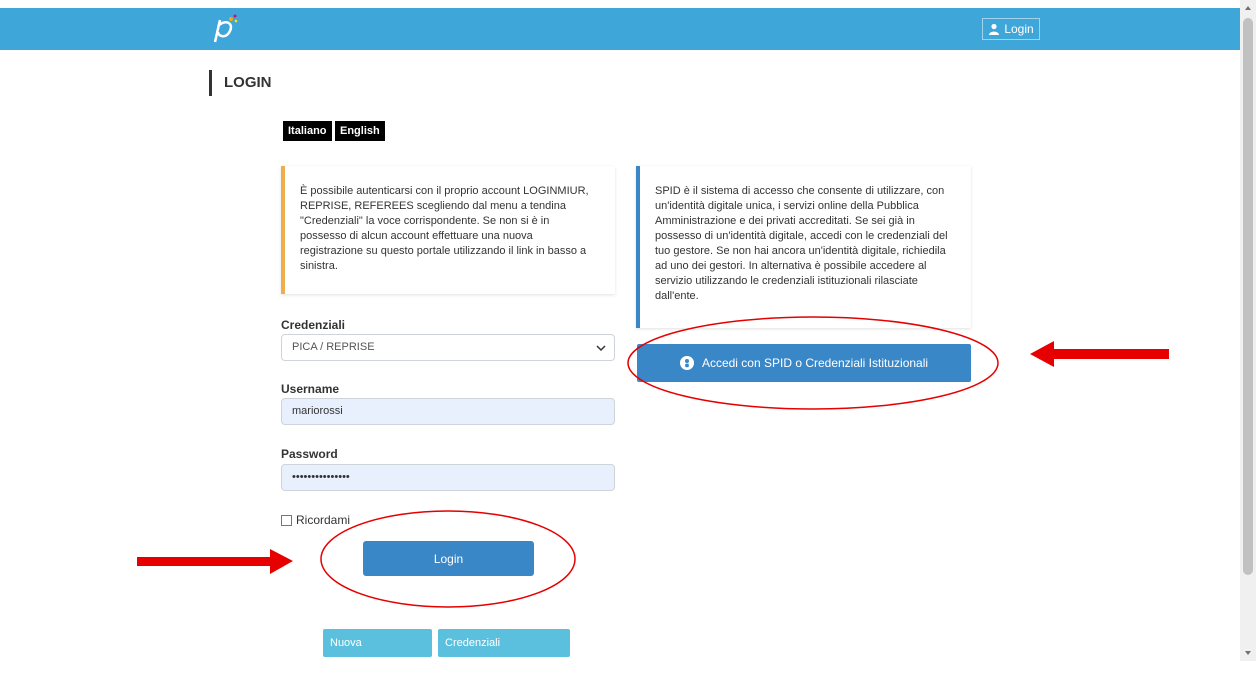 The height and width of the screenshot is (685, 1256). What do you see at coordinates (224, 30) in the screenshot?
I see `pica-logo-icon` at bounding box center [224, 30].